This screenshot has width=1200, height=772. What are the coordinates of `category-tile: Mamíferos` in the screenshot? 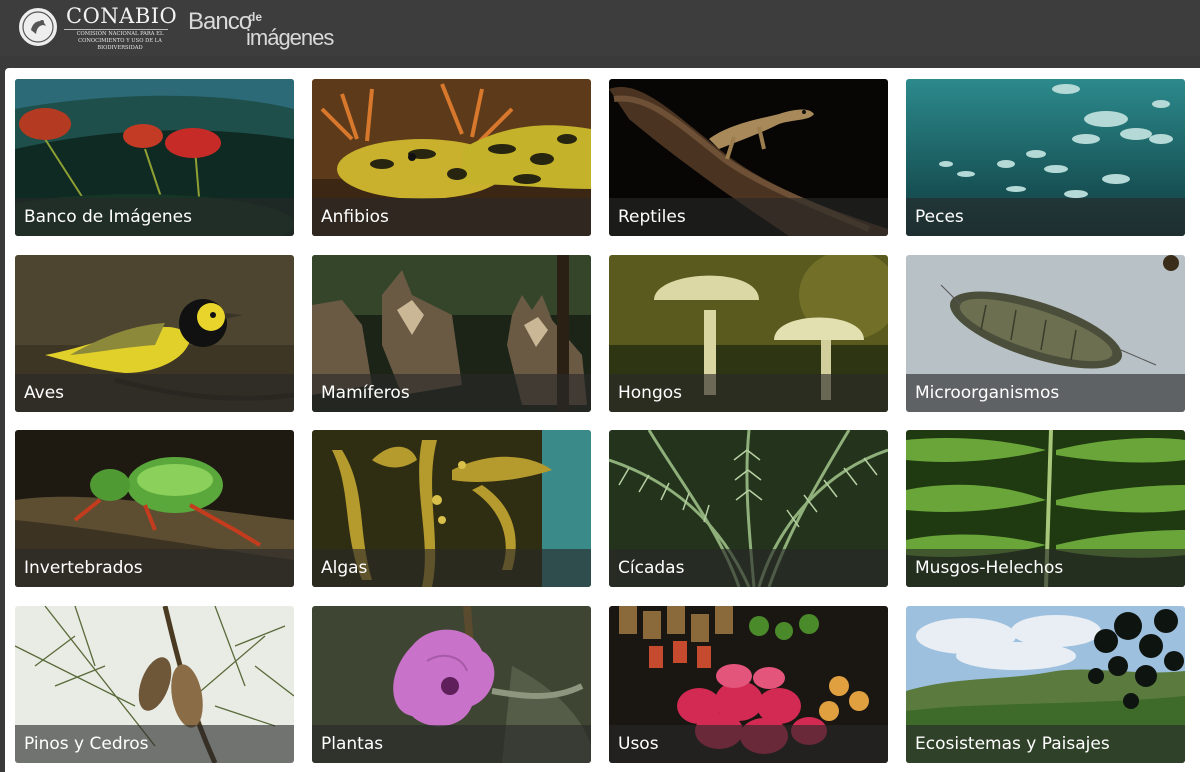 It's located at (451, 333).